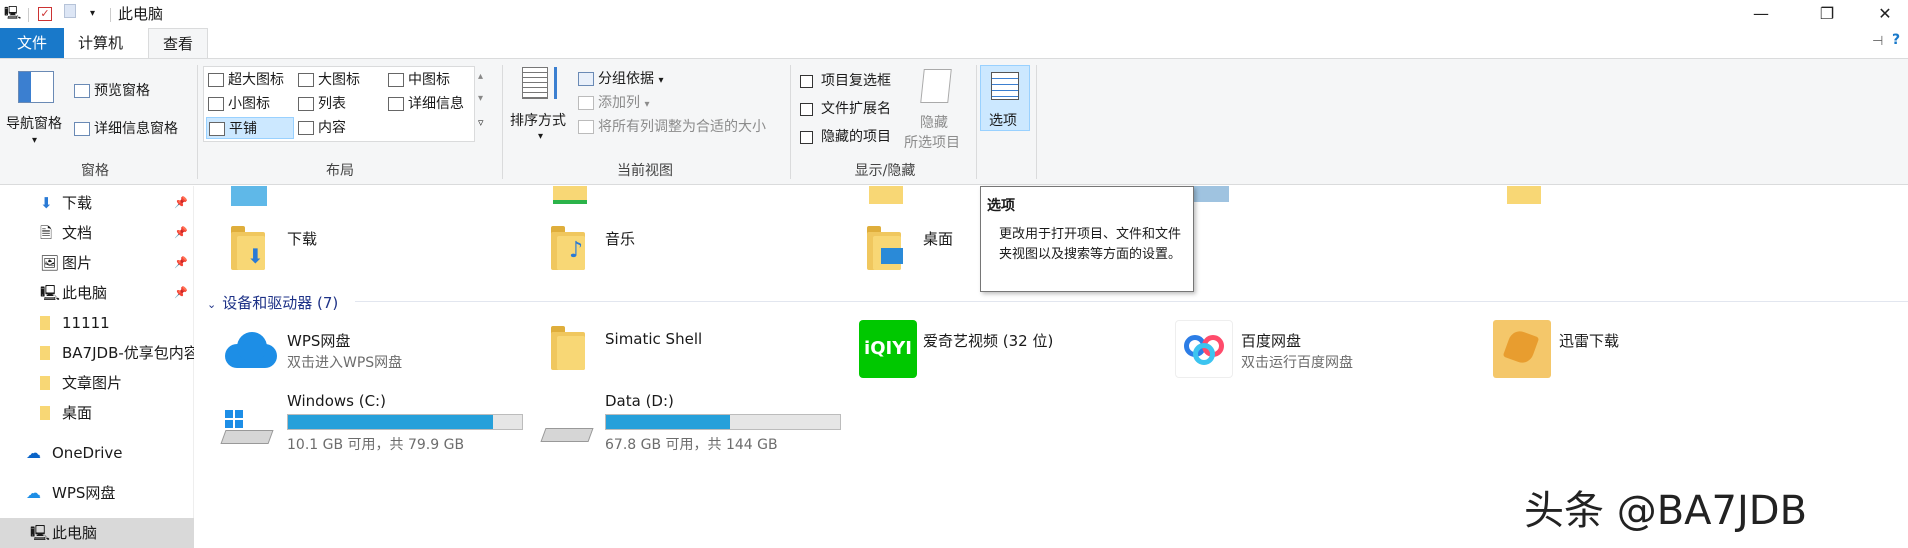 The width and height of the screenshot is (1908, 548). What do you see at coordinates (122, 91) in the screenshot?
I see `preview-pane-label: 预览窗格` at bounding box center [122, 91].